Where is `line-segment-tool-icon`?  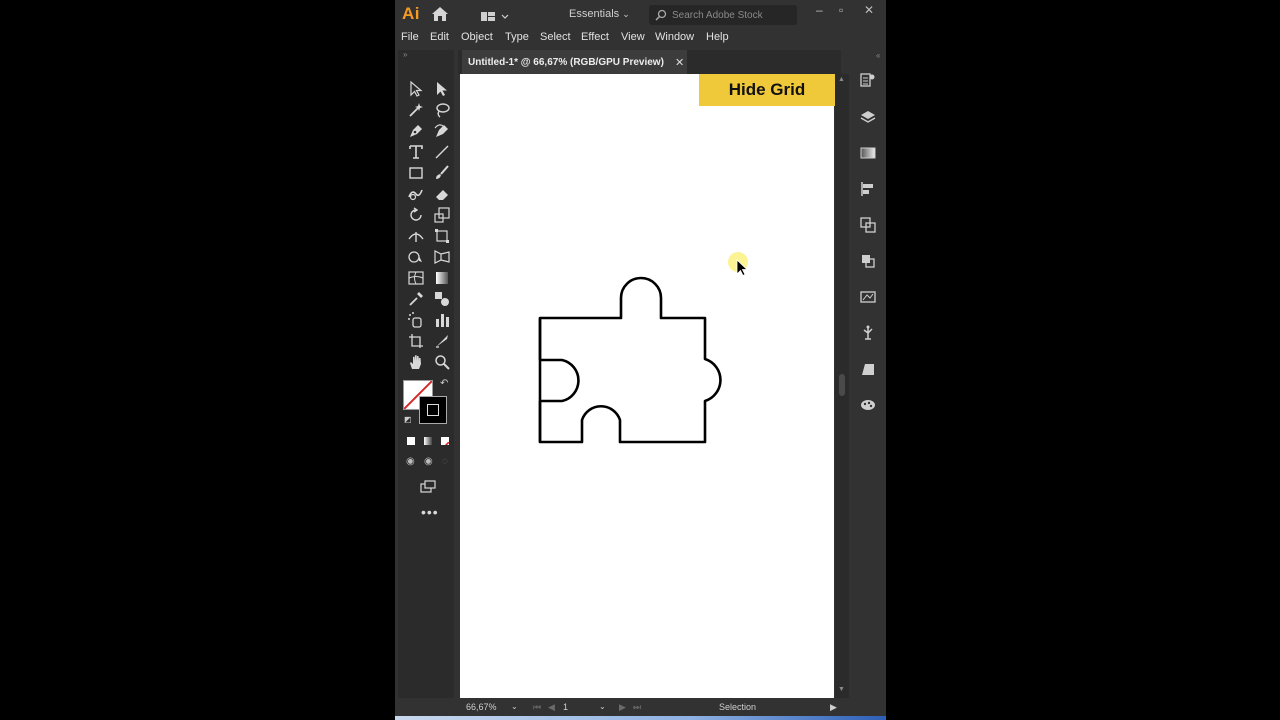 line-segment-tool-icon is located at coordinates (442, 152).